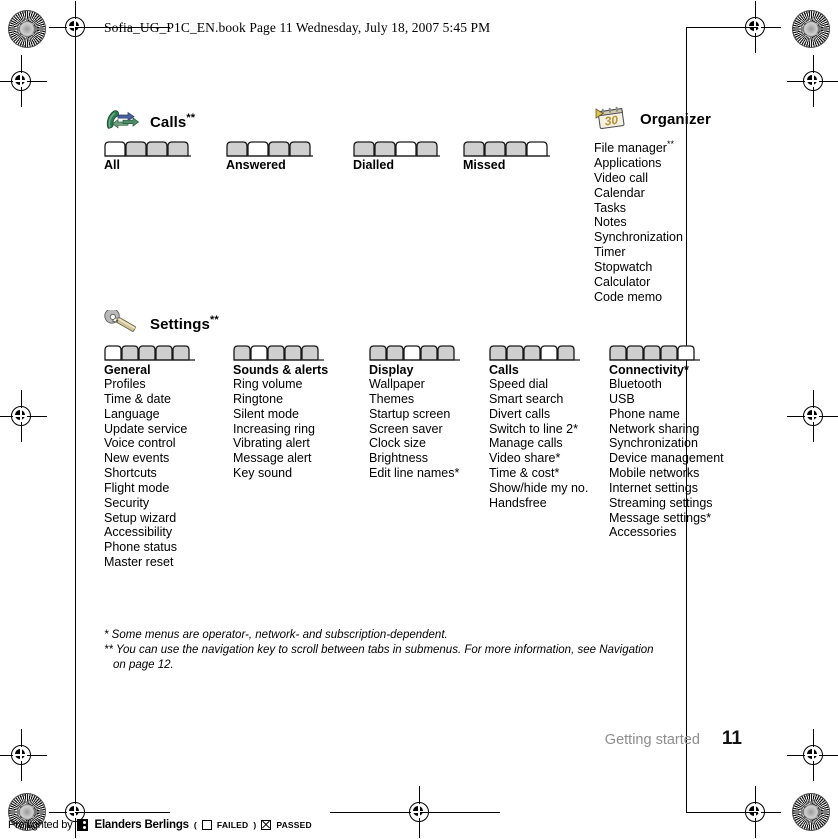  I want to click on calls-tab-row: All Answered Dialled Missed, so click(338, 156).